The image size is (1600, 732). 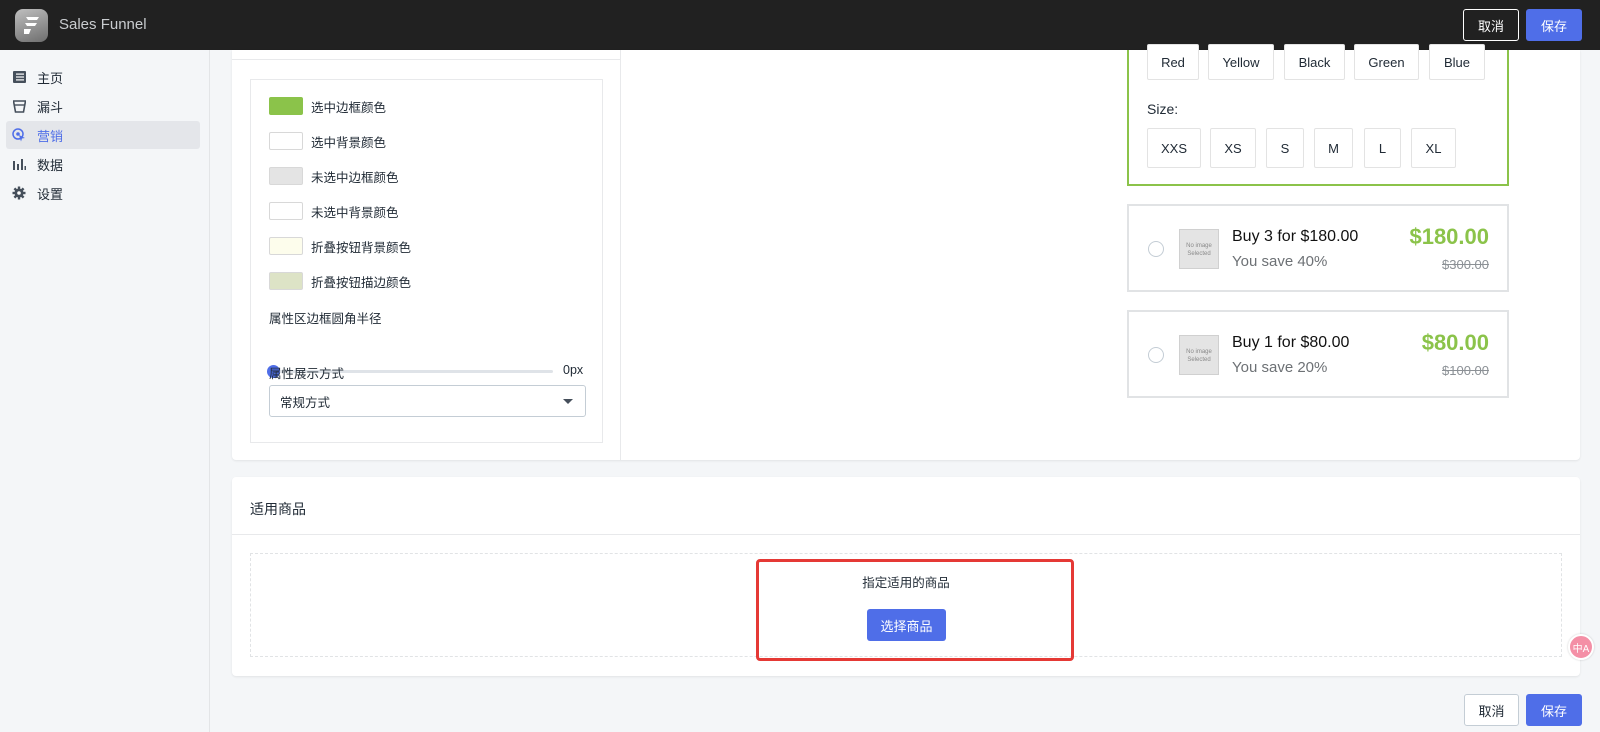 I want to click on color-setting-label: 选中边框颜色, so click(x=349, y=107).